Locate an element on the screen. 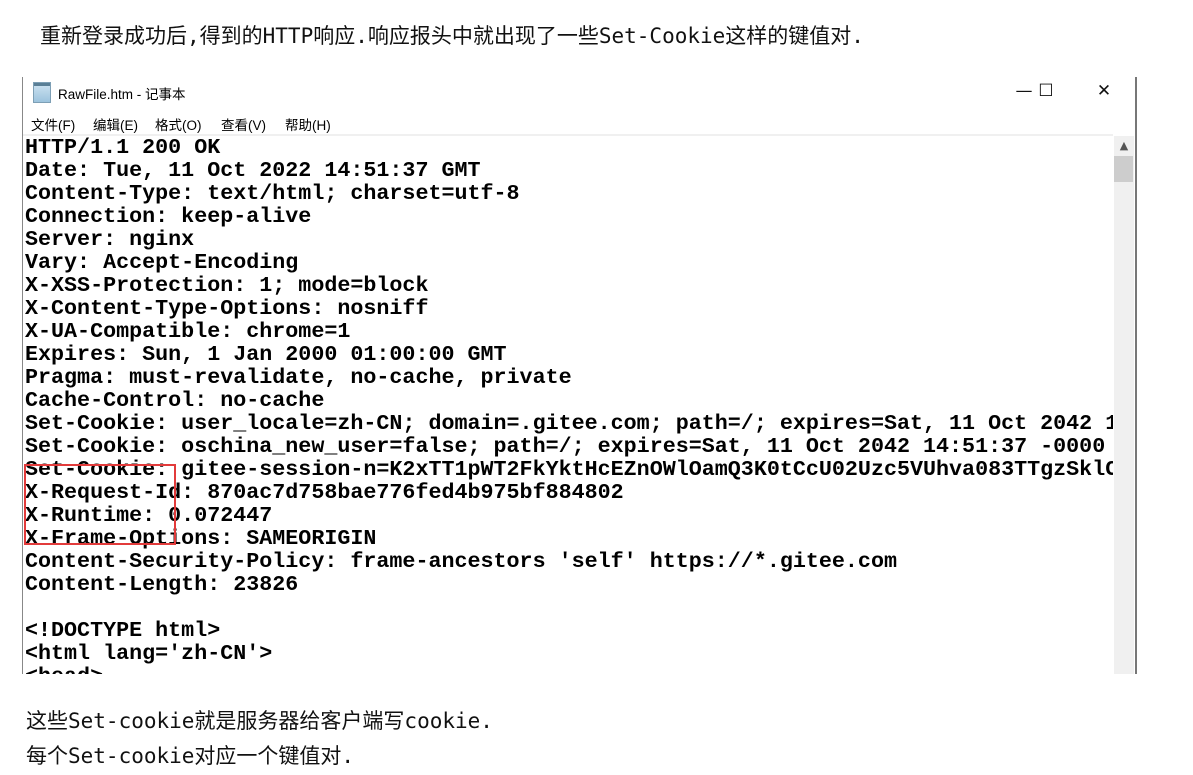 Image resolution: width=1193 pixels, height=775 pixels. menu-format: 格式(O) is located at coordinates (178, 124).